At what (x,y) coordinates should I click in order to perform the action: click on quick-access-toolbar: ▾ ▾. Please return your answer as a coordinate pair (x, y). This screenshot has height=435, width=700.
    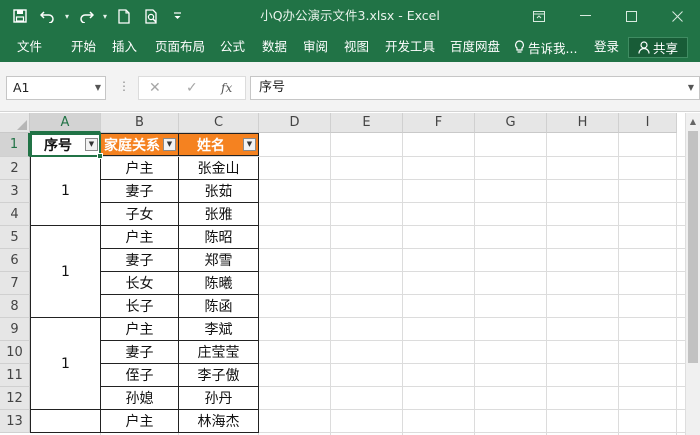
    Looking at the image, I should click on (97, 16).